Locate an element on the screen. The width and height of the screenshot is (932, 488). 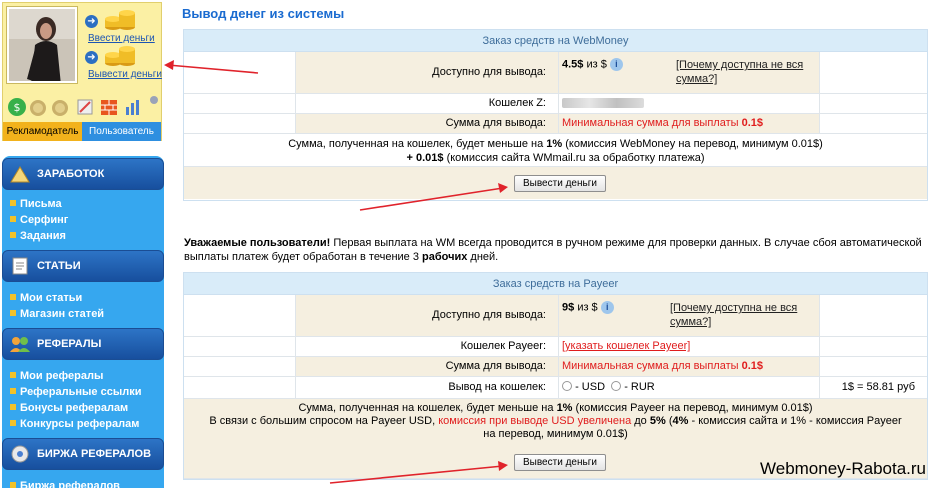
menu-section-referrals: РЕФЕРАЛЫ is located at coordinates (83, 344).